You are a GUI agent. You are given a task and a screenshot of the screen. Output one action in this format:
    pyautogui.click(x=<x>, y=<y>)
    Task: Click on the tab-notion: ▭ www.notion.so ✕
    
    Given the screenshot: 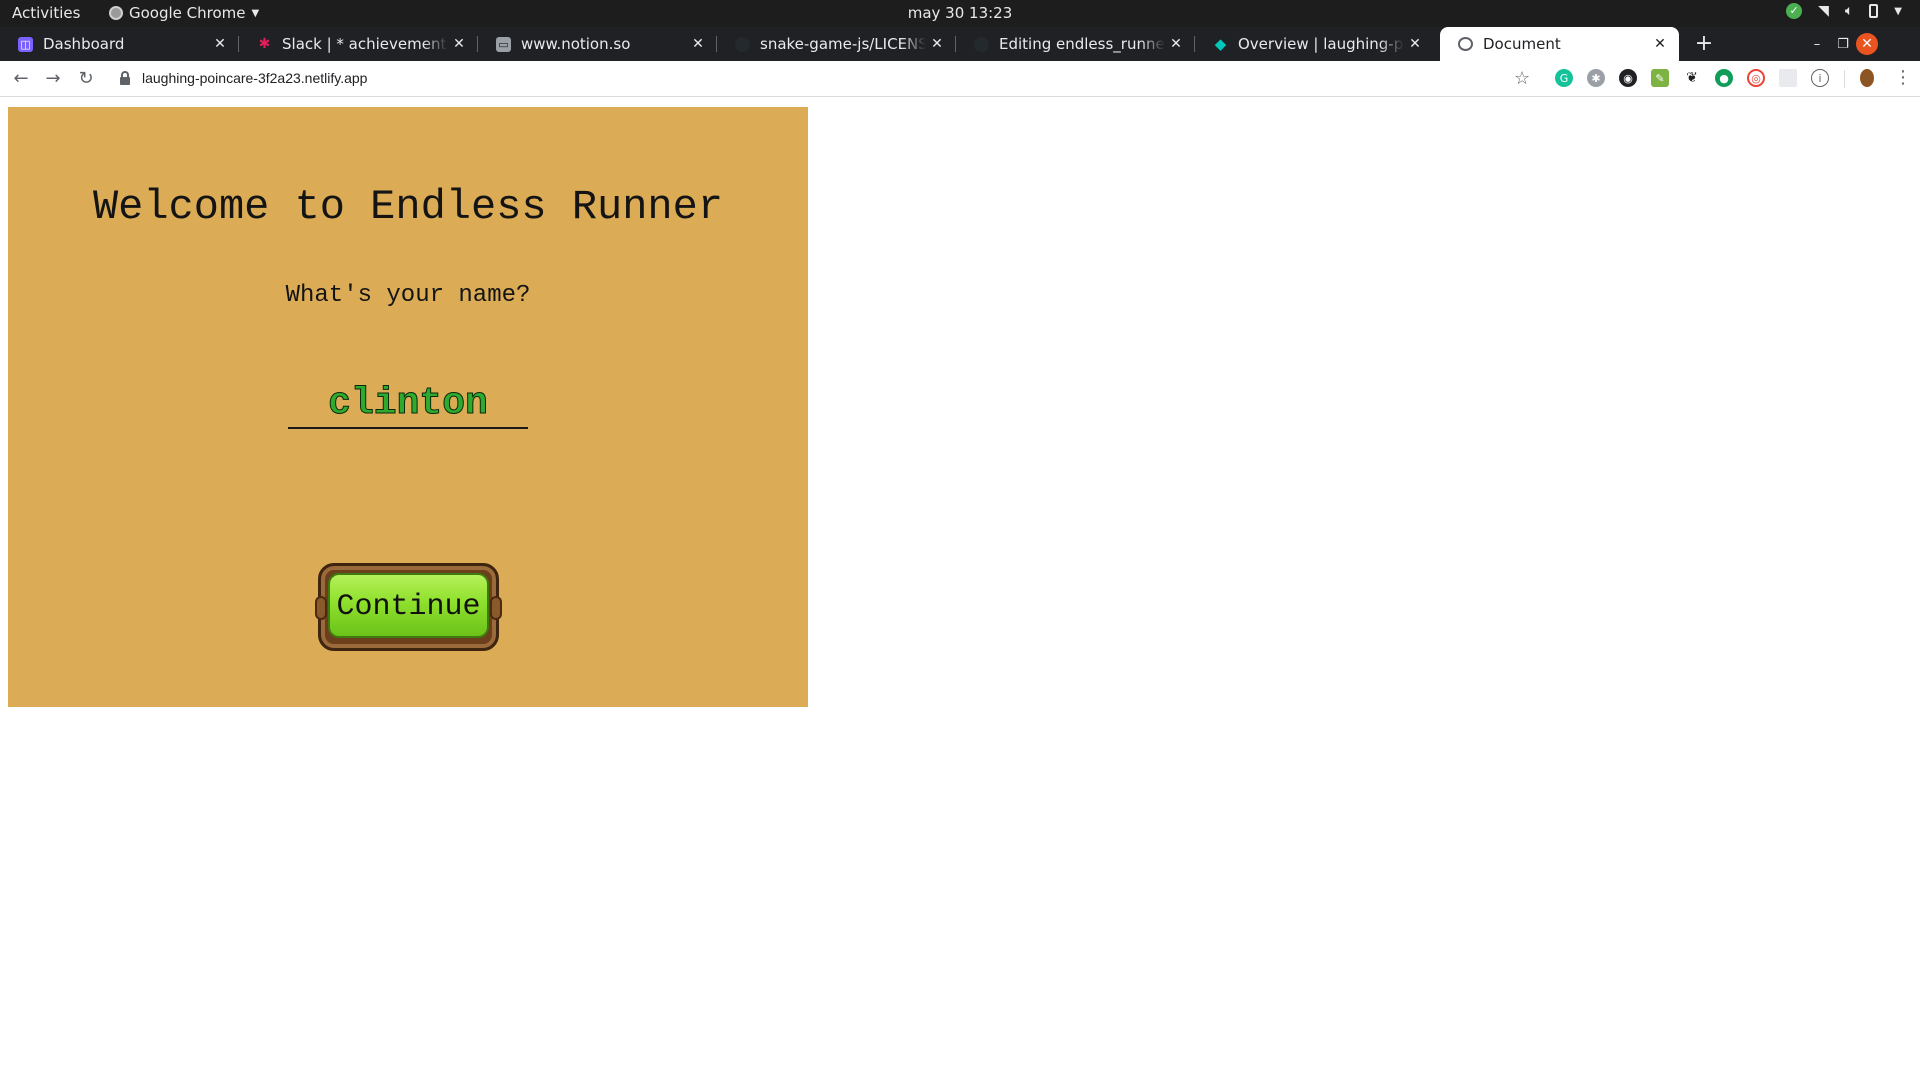 What is the action you would take?
    pyautogui.click(x=597, y=44)
    